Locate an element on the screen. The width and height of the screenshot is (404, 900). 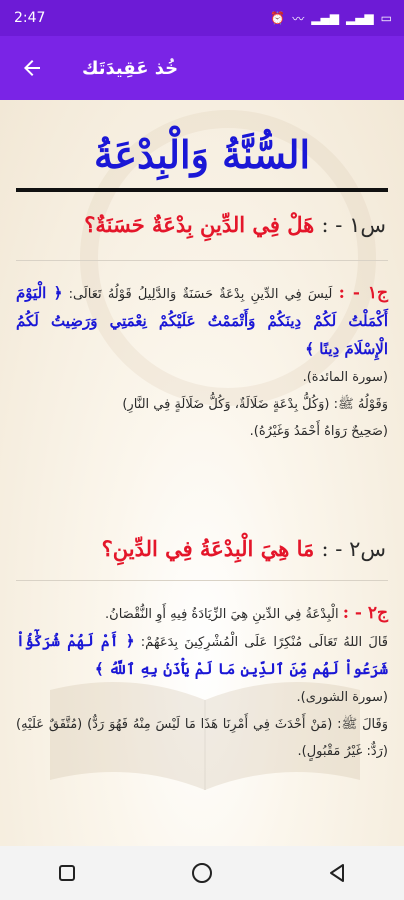
question-1-number: س١ - : is located at coordinates (353, 225).